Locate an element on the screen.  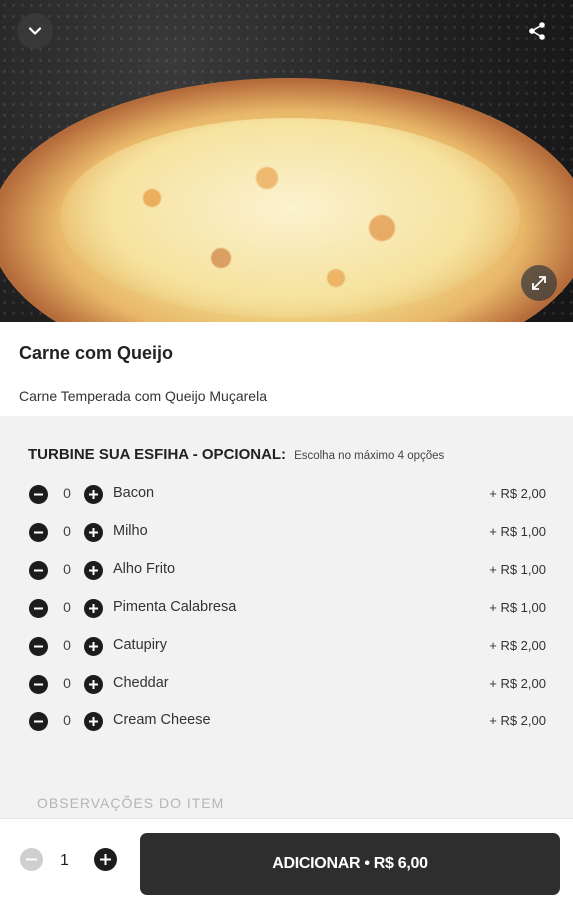
notes-label: OBSERVAÇÕES DO ITEM is located at coordinates (130, 803).